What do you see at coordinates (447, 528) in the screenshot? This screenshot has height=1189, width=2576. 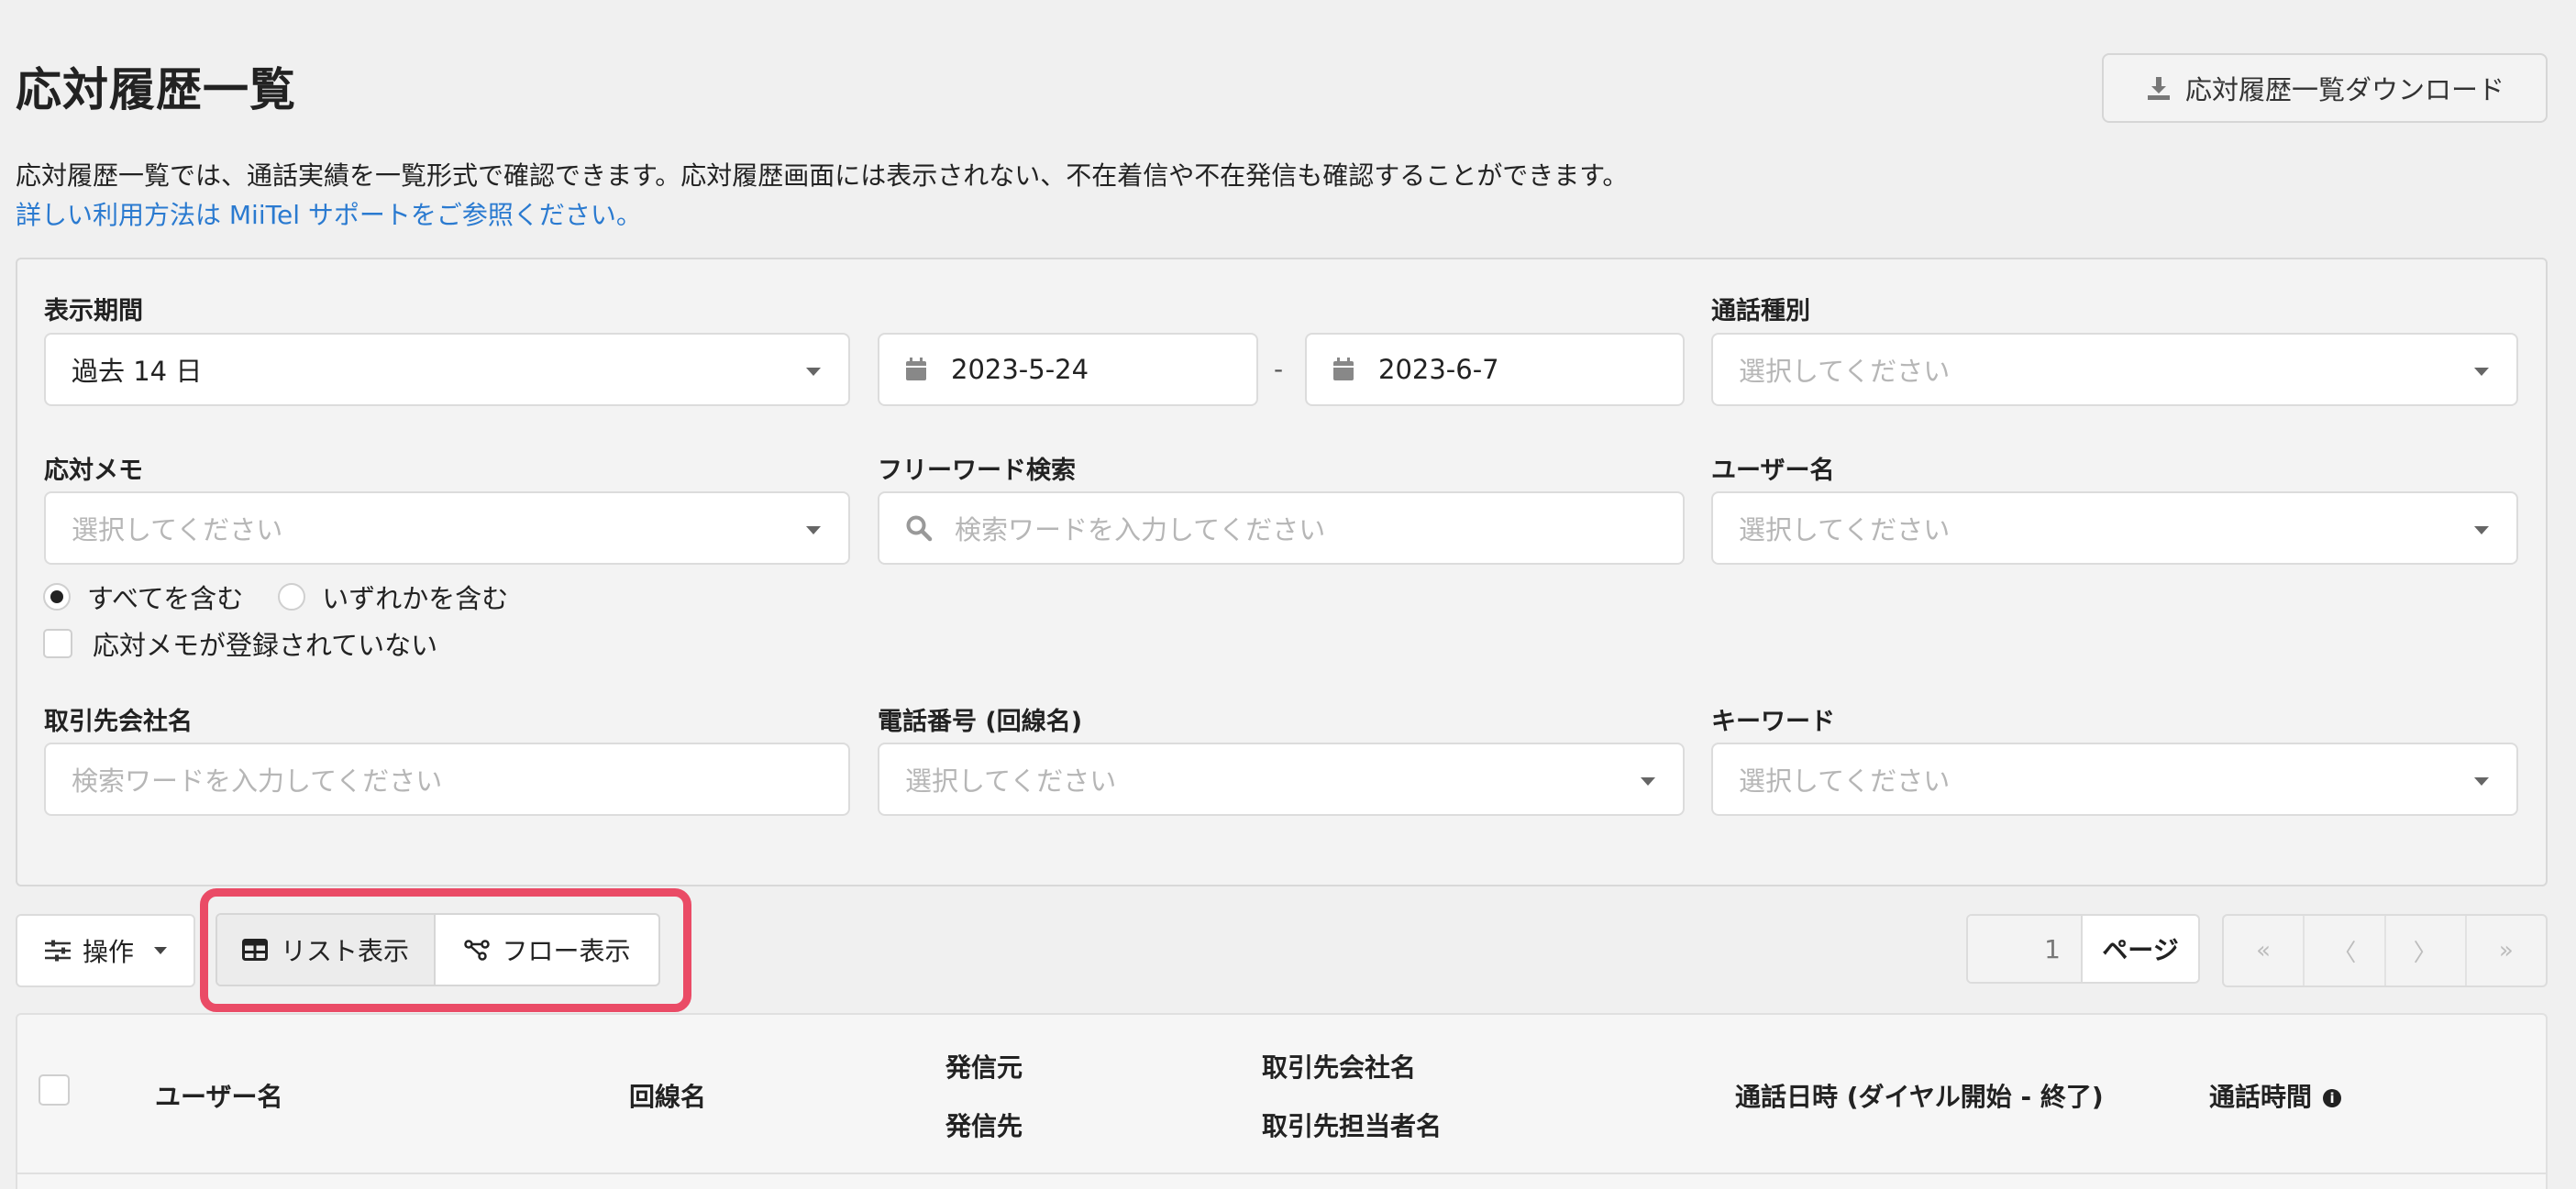 I see `memo-select: 選択してください` at bounding box center [447, 528].